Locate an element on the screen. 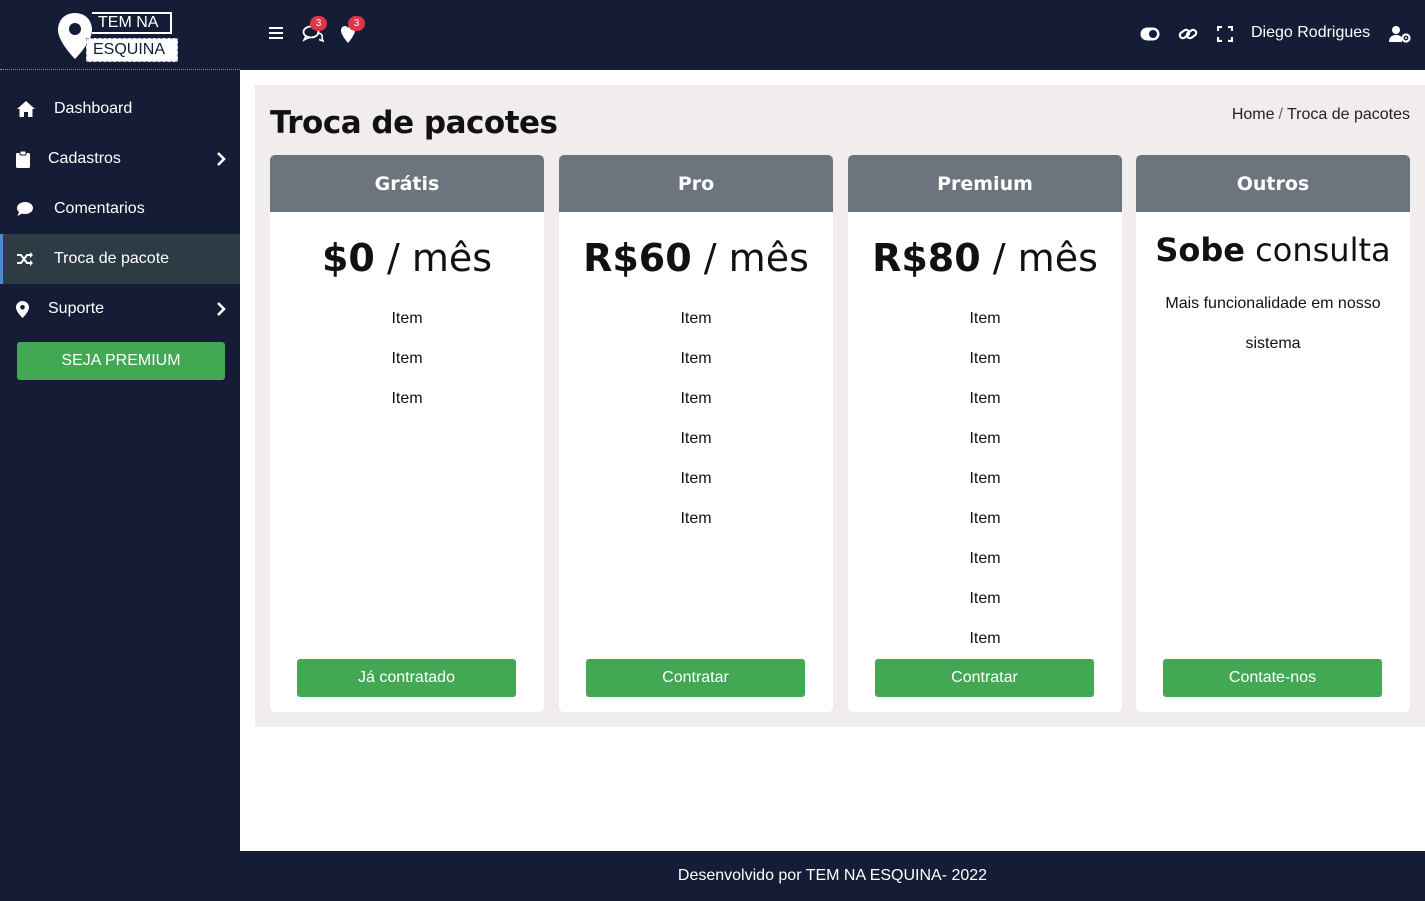 Image resolution: width=1425 pixels, height=901 pixels. home-icon is located at coordinates (29, 109).